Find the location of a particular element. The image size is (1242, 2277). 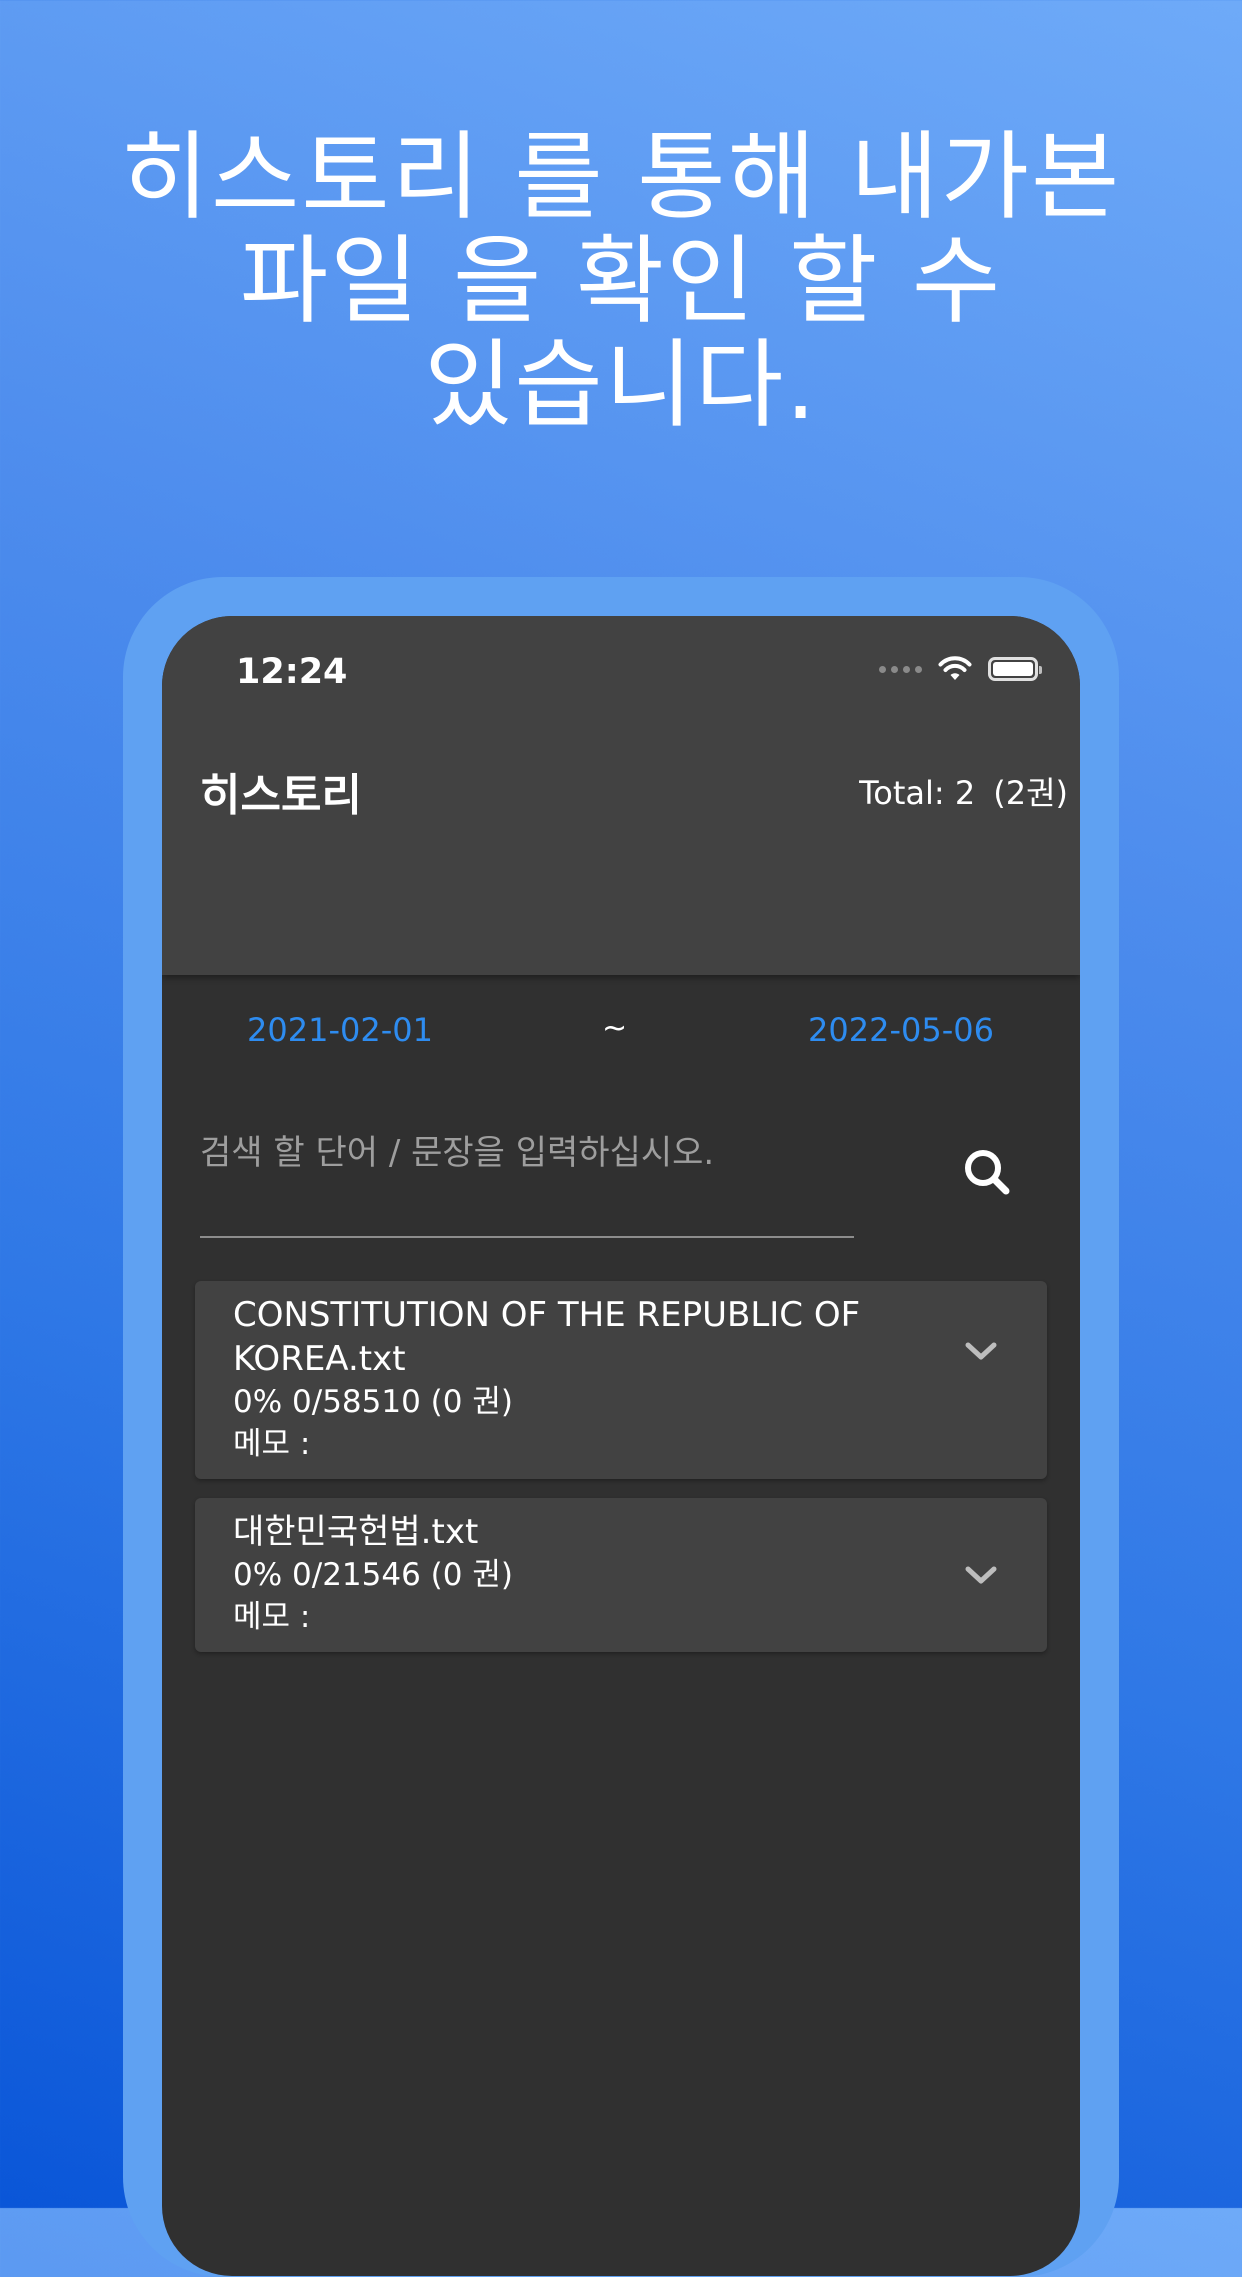

total-count: Total: 2 (2권) is located at coordinates (963, 791).